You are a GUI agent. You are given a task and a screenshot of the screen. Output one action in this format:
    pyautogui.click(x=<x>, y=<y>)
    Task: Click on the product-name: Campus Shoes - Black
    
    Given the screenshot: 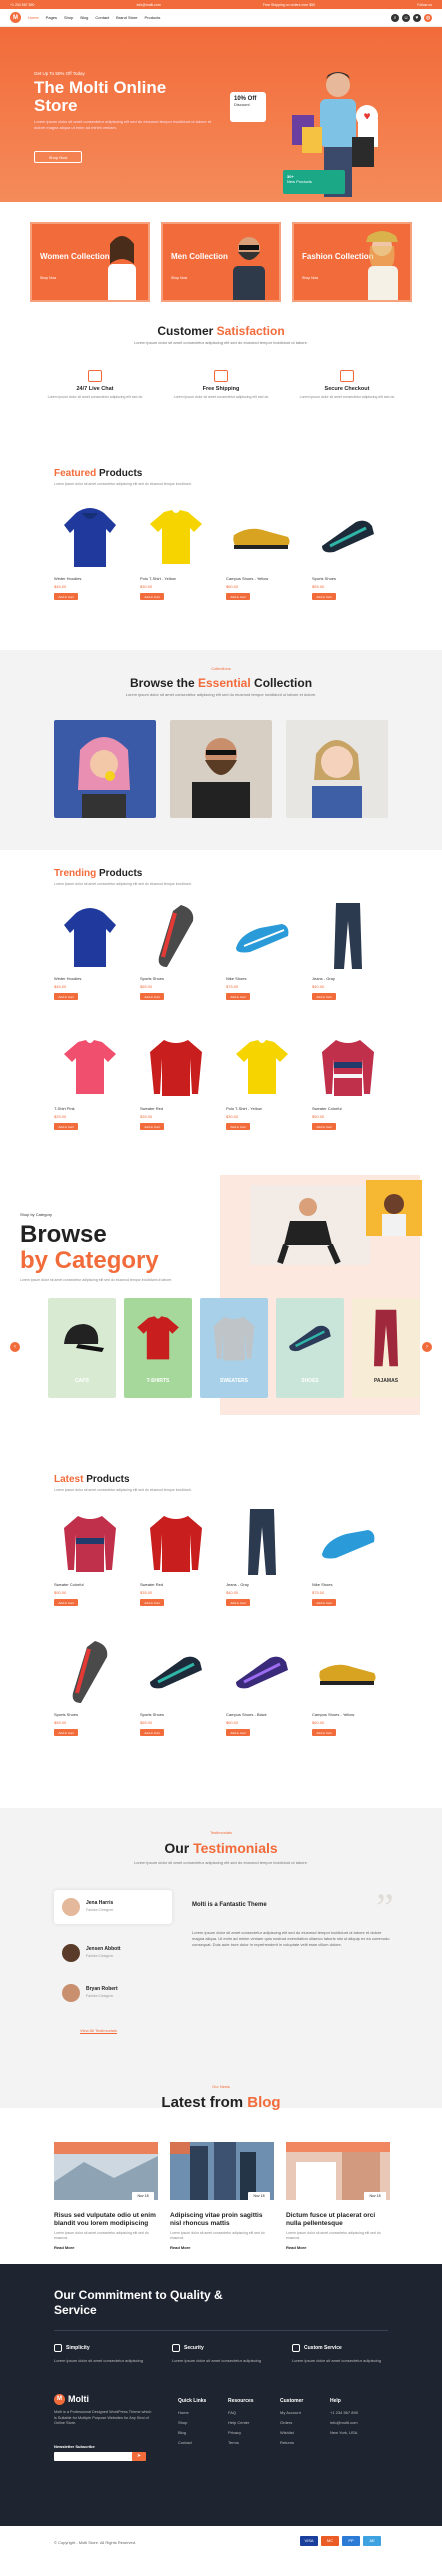 What is the action you would take?
    pyautogui.click(x=262, y=1714)
    